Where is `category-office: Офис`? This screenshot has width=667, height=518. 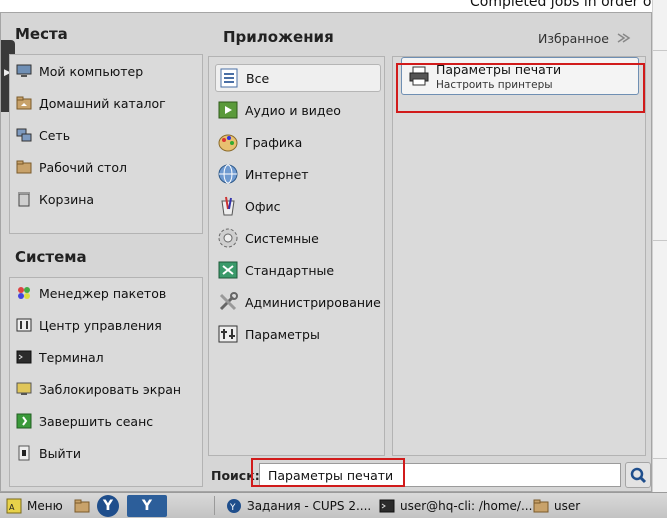 category-office: Офис is located at coordinates (298, 206).